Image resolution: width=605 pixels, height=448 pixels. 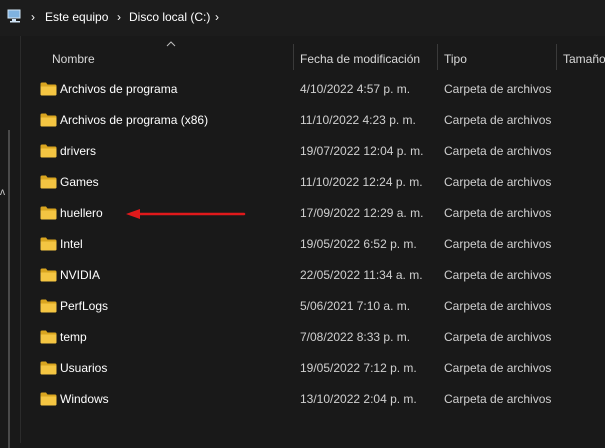 What do you see at coordinates (361, 275) in the screenshot?
I see `item-date-modified: 22/05/2022 11:34 a. m.` at bounding box center [361, 275].